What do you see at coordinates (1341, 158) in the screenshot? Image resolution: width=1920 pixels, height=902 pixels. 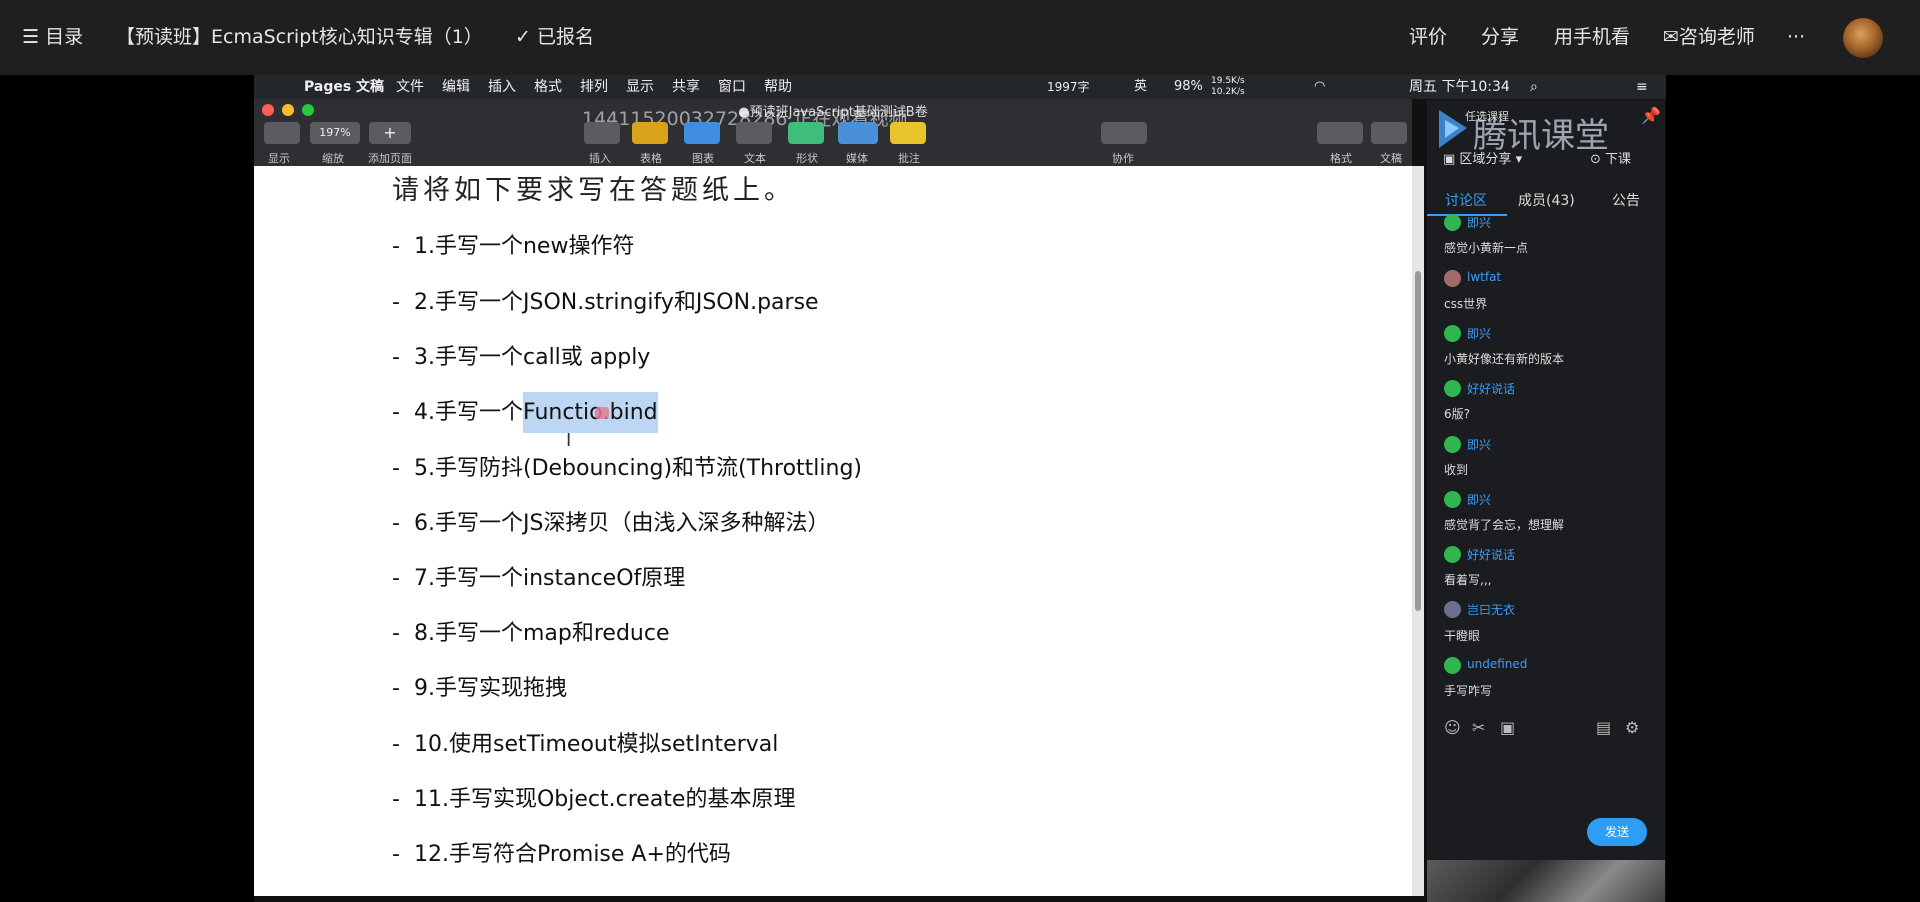 I see `toolbar-label-format: 格式` at bounding box center [1341, 158].